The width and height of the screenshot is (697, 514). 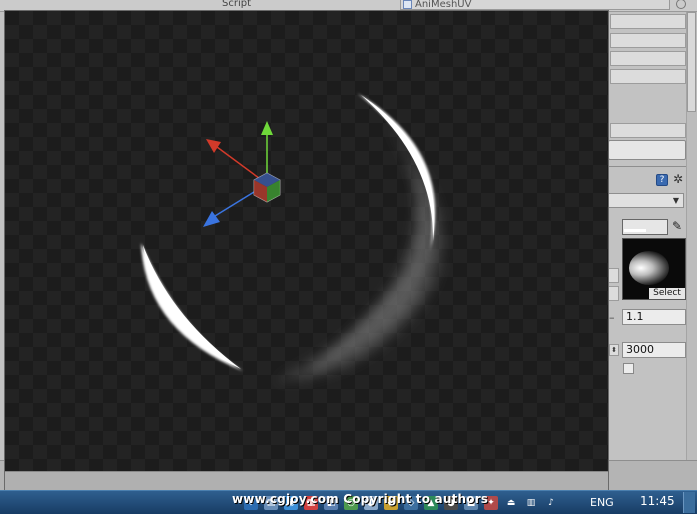 I want to click on alpha-bar, so click(x=635, y=230).